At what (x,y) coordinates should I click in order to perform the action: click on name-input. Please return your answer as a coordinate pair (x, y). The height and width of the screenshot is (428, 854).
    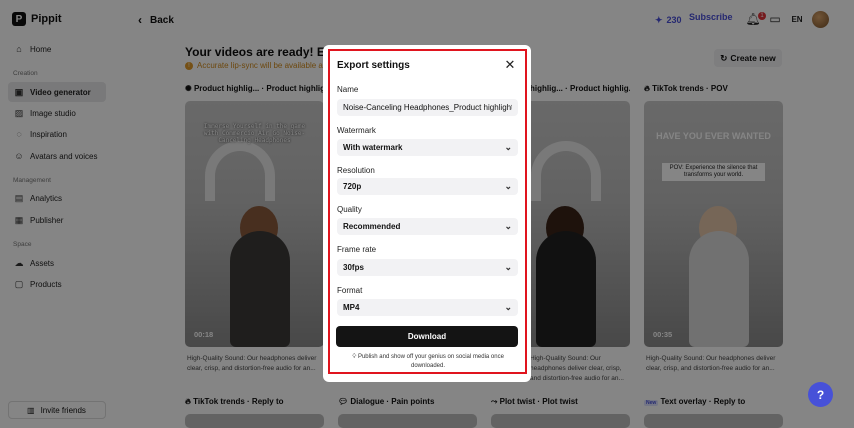
    Looking at the image, I should click on (427, 107).